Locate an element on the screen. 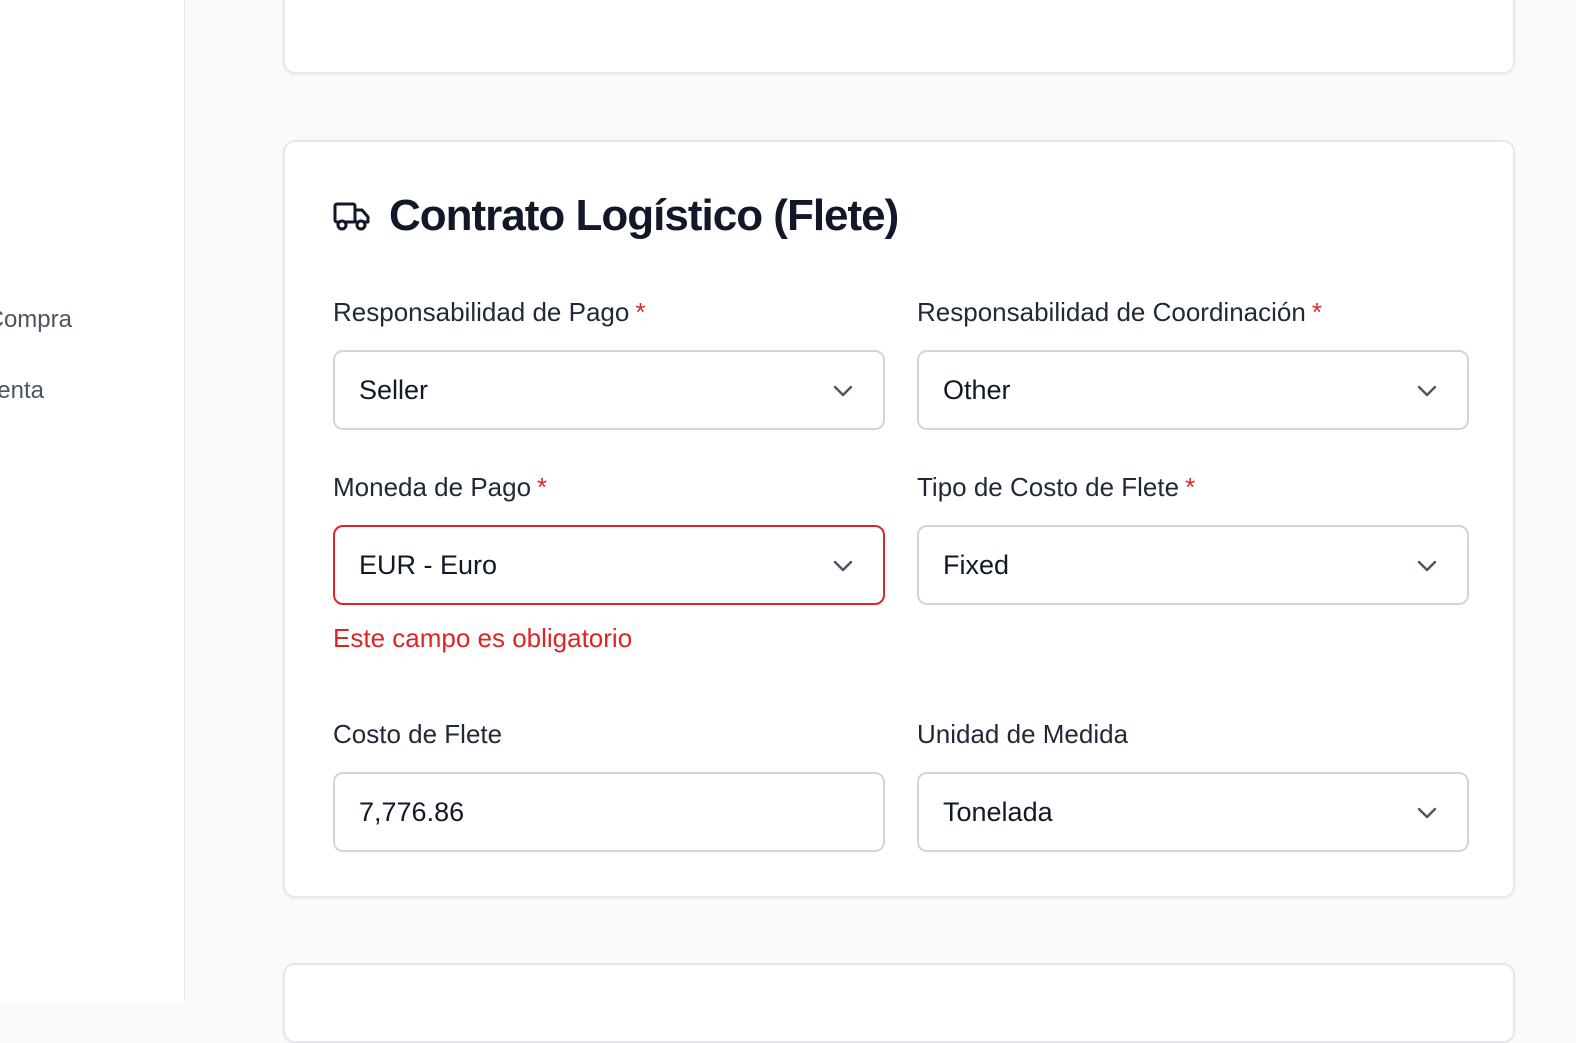  unit-of-measure-value: Tonelada is located at coordinates (998, 811).